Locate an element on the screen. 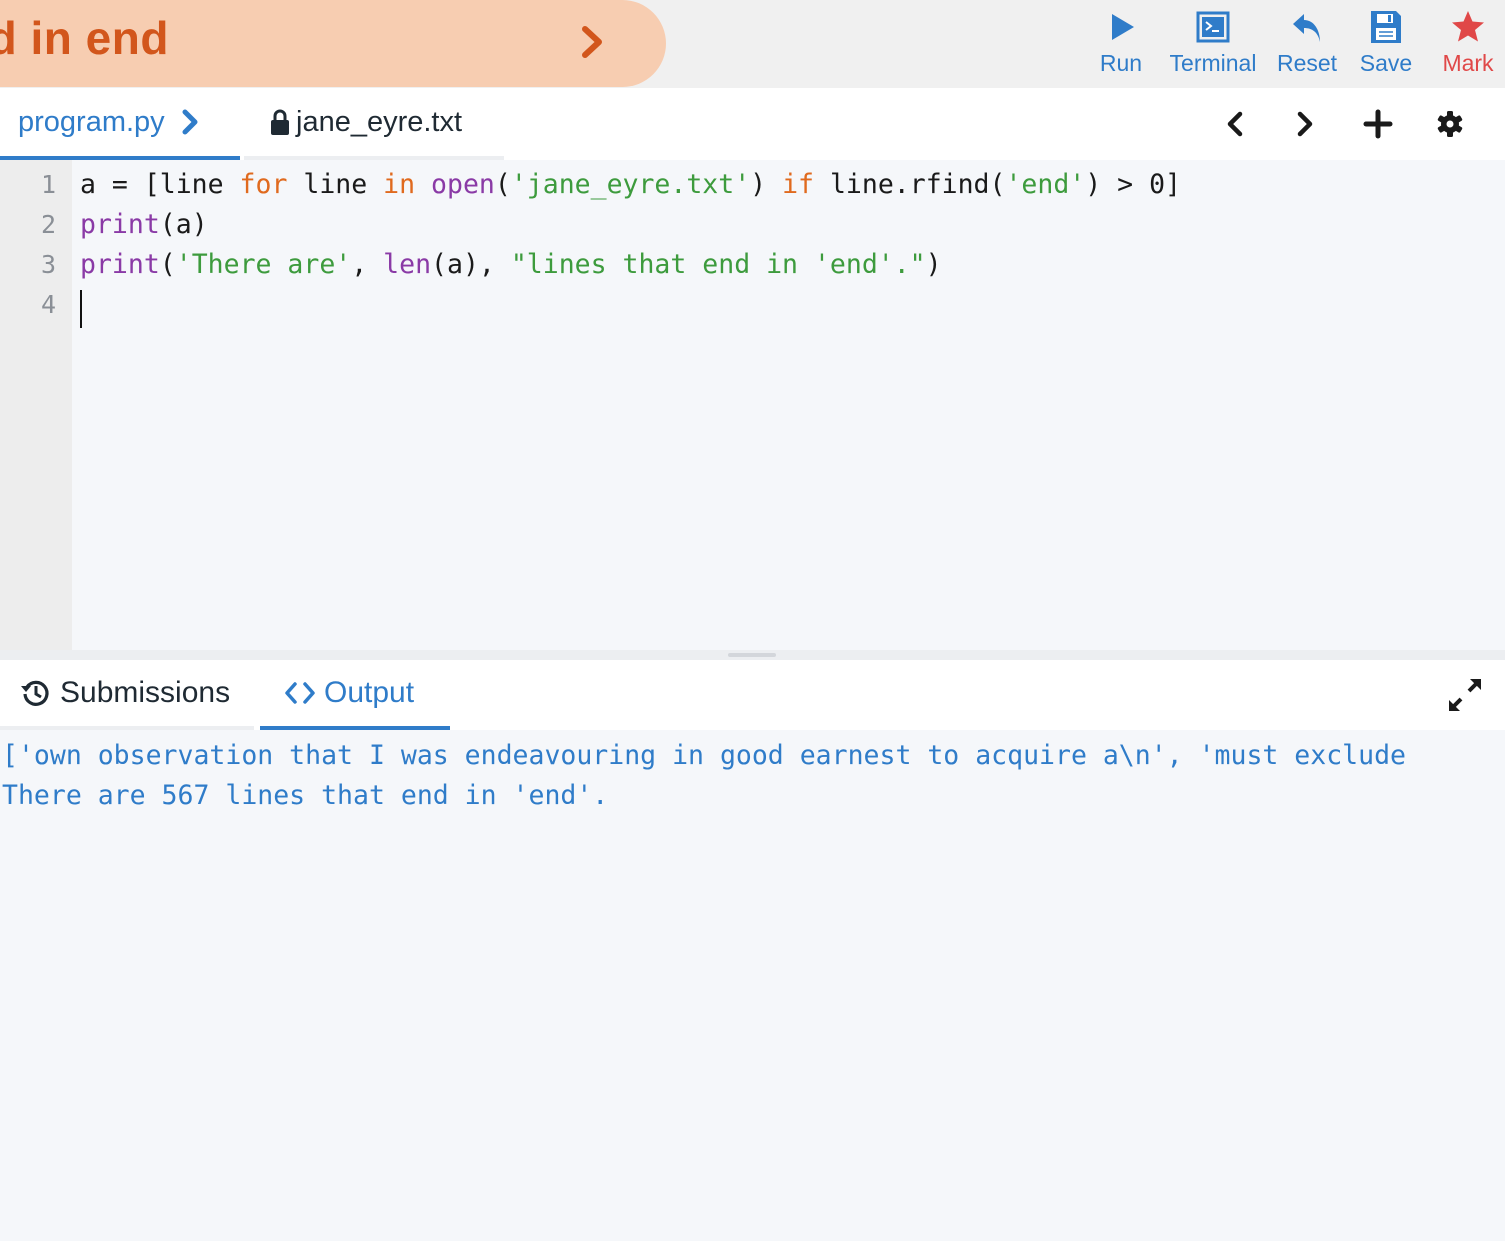  expand-icon is located at coordinates (1465, 695).